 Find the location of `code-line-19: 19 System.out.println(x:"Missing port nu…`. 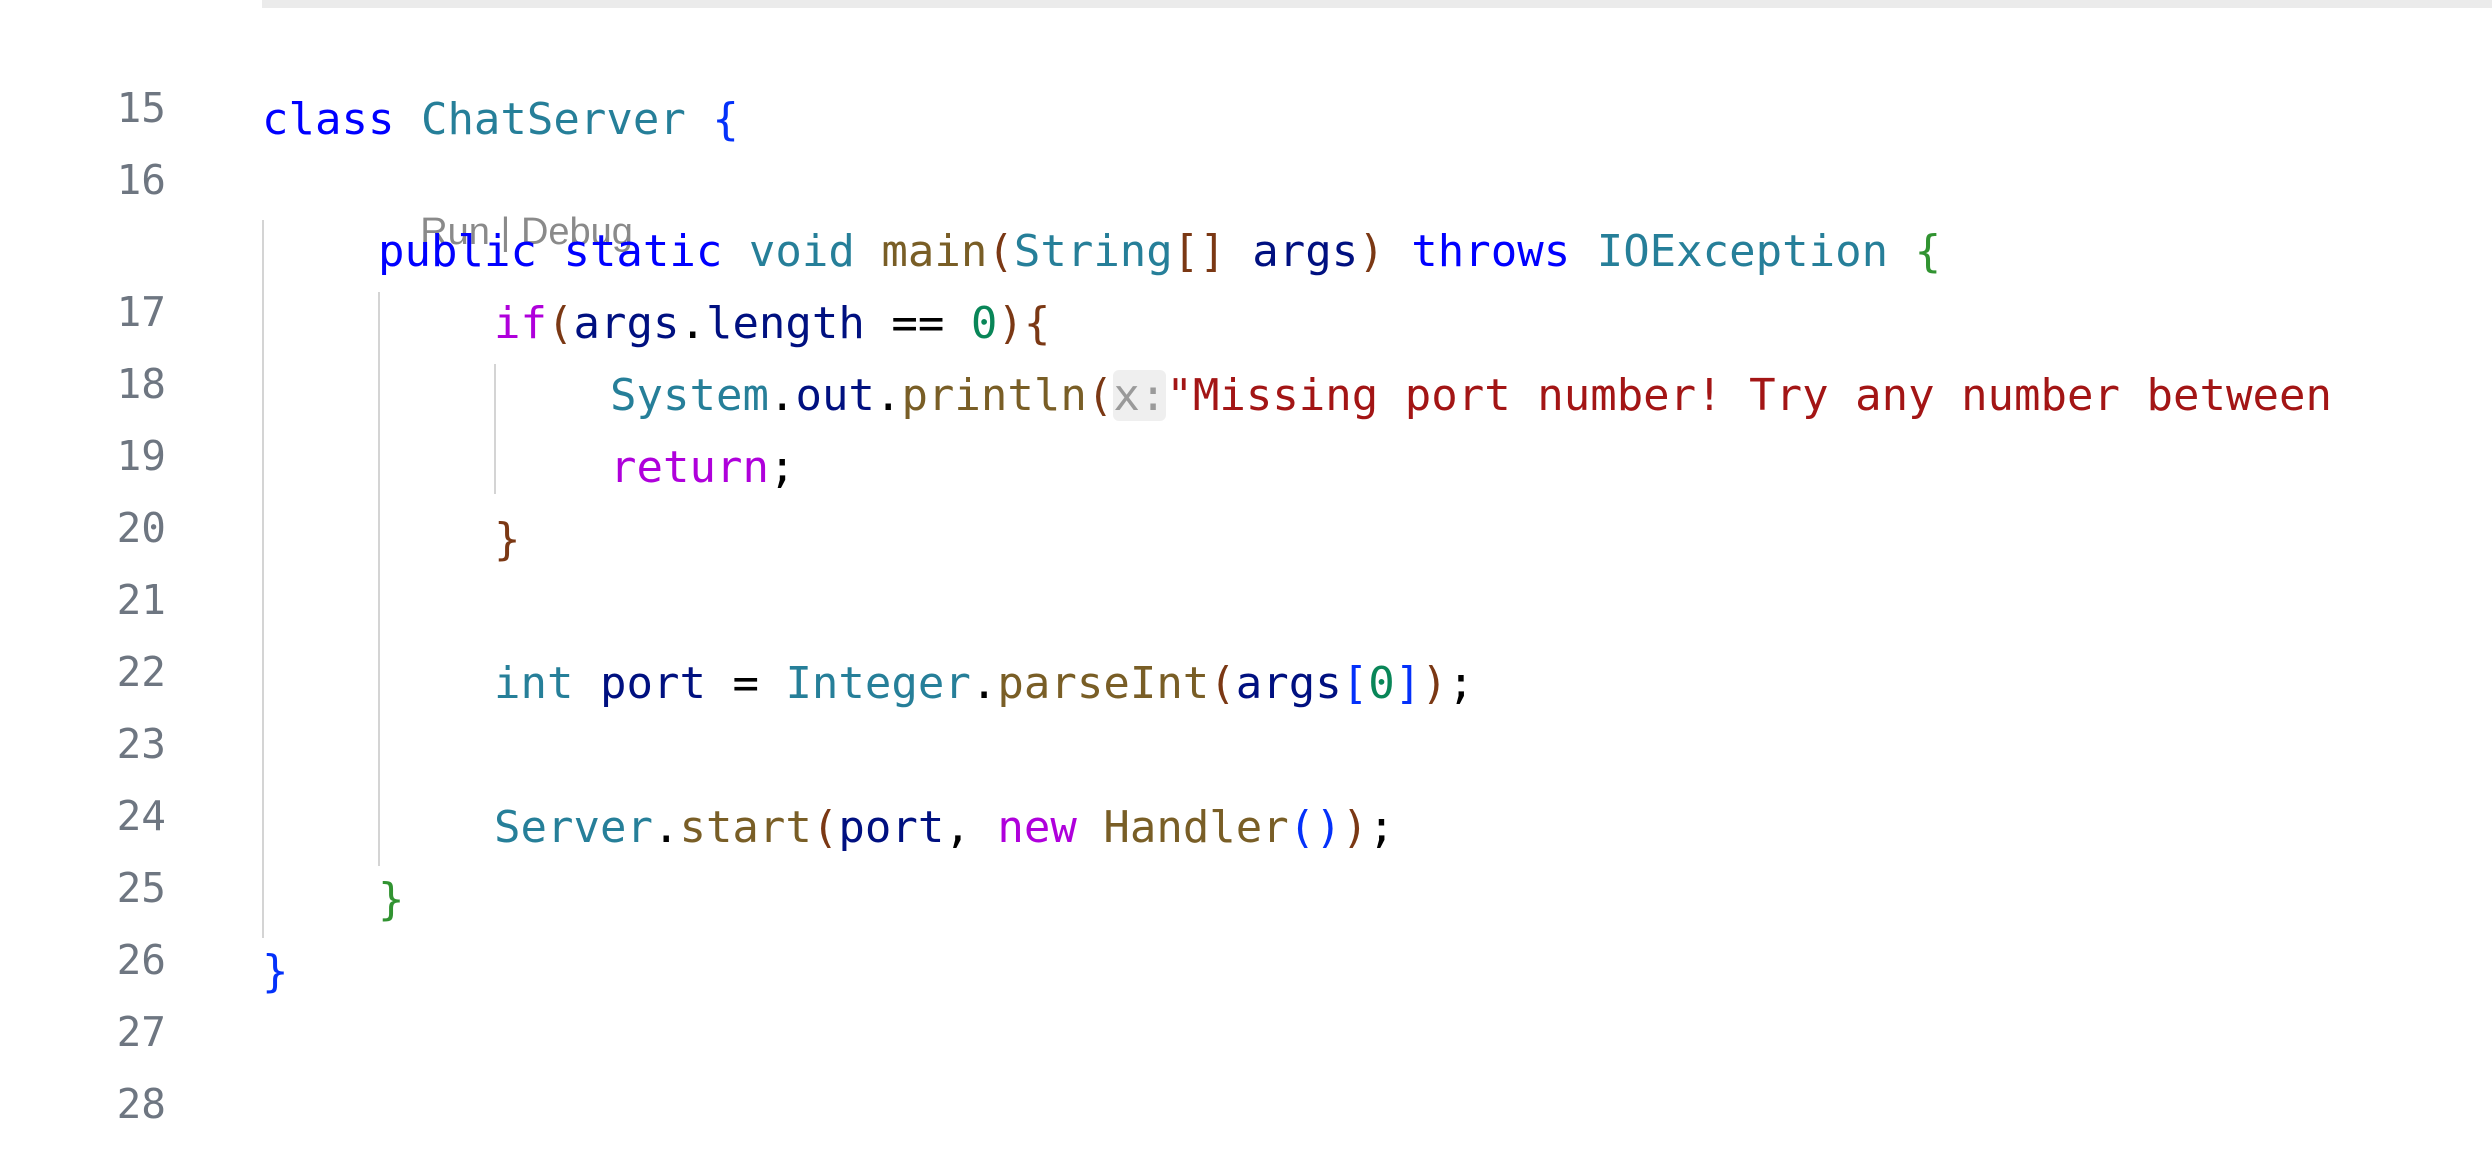

code-line-19: 19 System.out.println(x:"Missing port nu… is located at coordinates (1246, 423).